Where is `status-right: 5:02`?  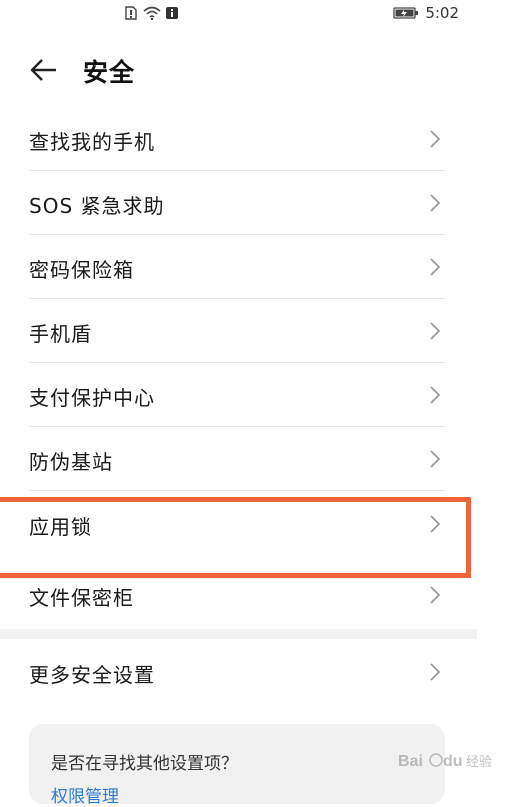 status-right: 5:02 is located at coordinates (426, 13).